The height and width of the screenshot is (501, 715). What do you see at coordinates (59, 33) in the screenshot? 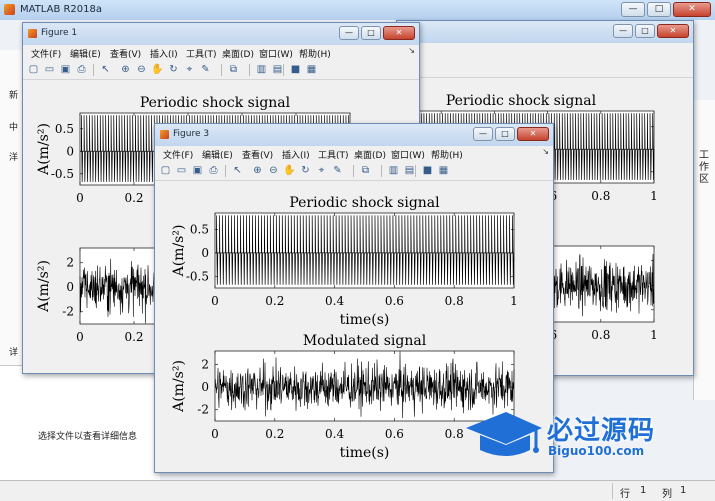
I see `figure-title: Figure 1` at bounding box center [59, 33].